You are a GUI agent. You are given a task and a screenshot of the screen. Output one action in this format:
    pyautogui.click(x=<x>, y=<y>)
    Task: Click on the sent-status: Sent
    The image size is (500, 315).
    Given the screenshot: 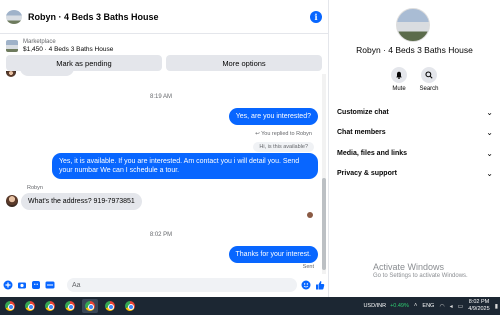 What is the action you would take?
    pyautogui.click(x=308, y=267)
    